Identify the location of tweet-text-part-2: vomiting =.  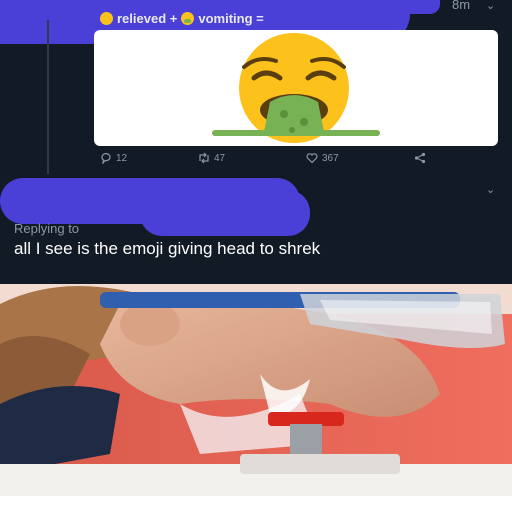
(231, 18).